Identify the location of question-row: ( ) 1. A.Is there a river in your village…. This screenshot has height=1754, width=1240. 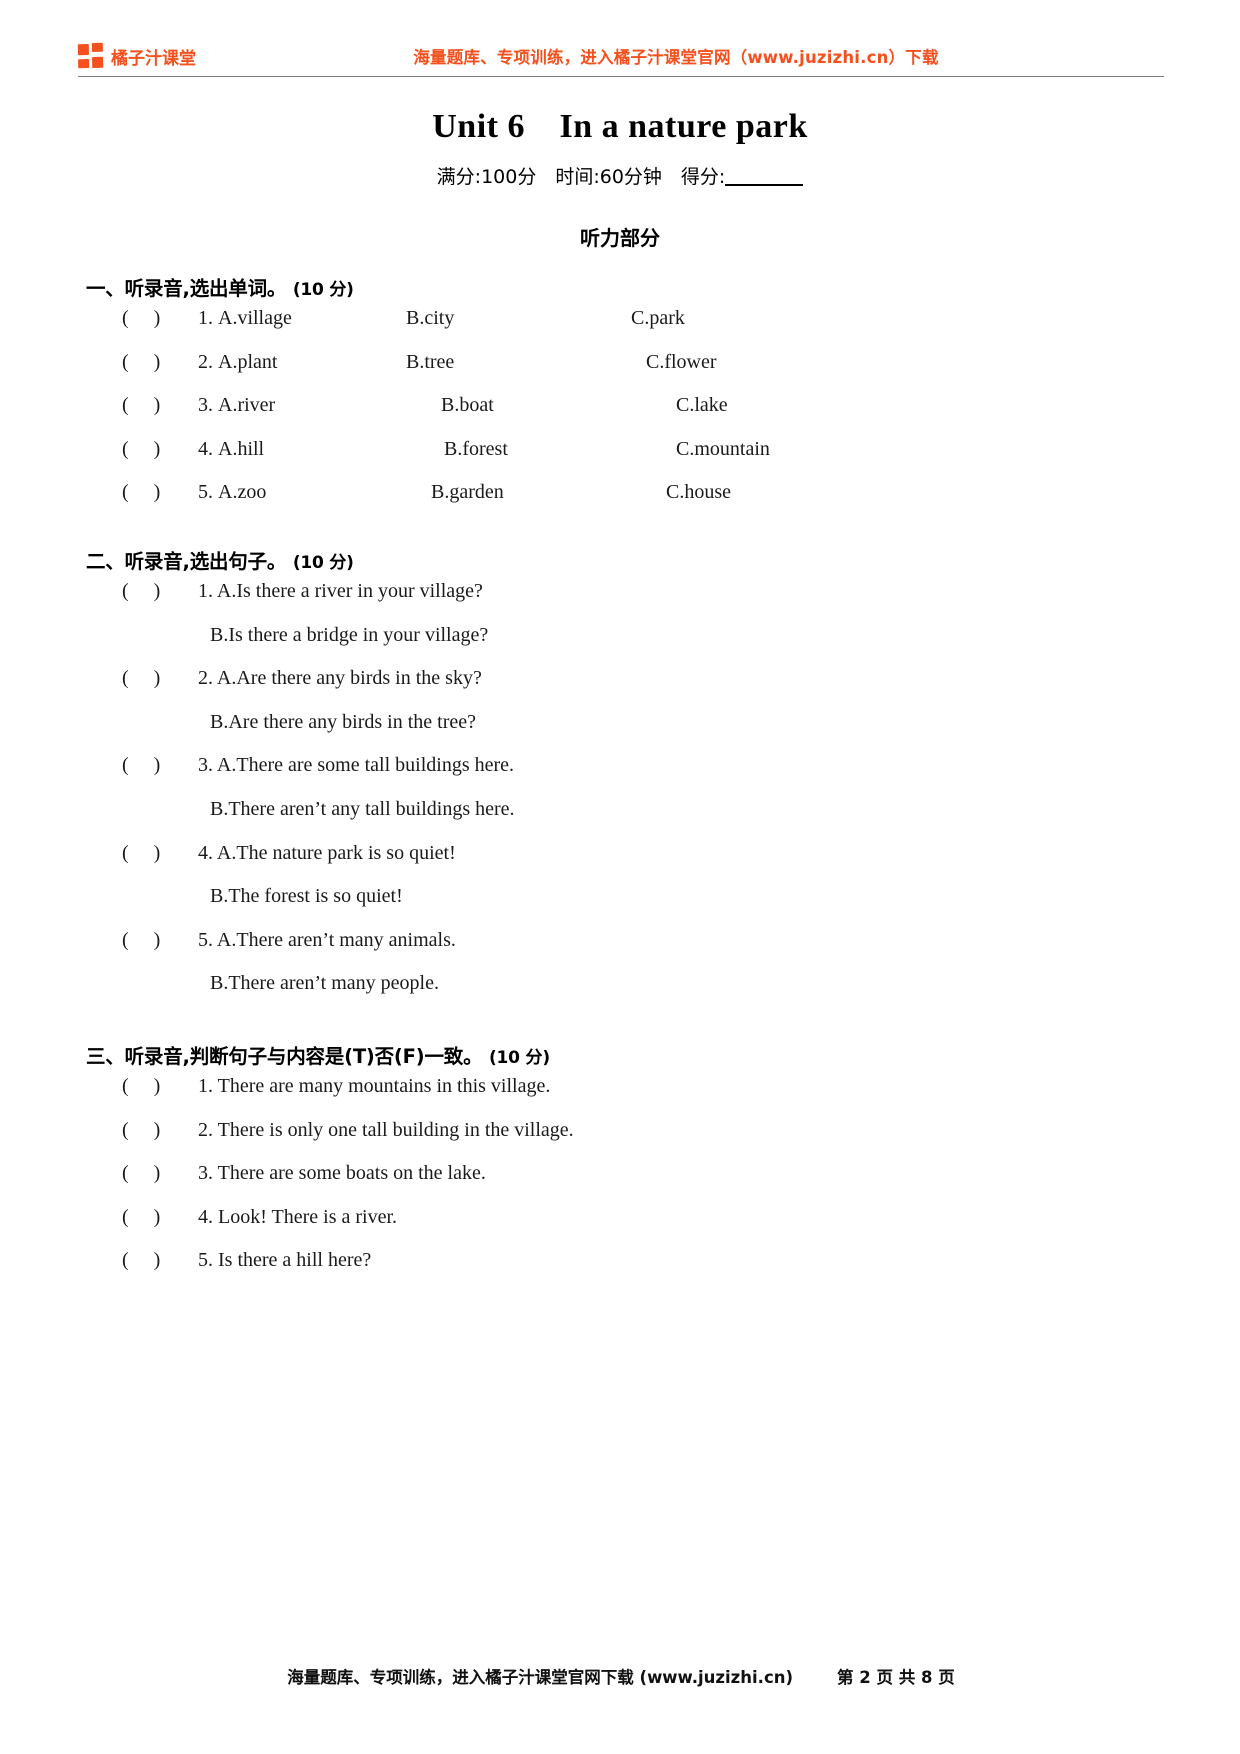
(621, 602).